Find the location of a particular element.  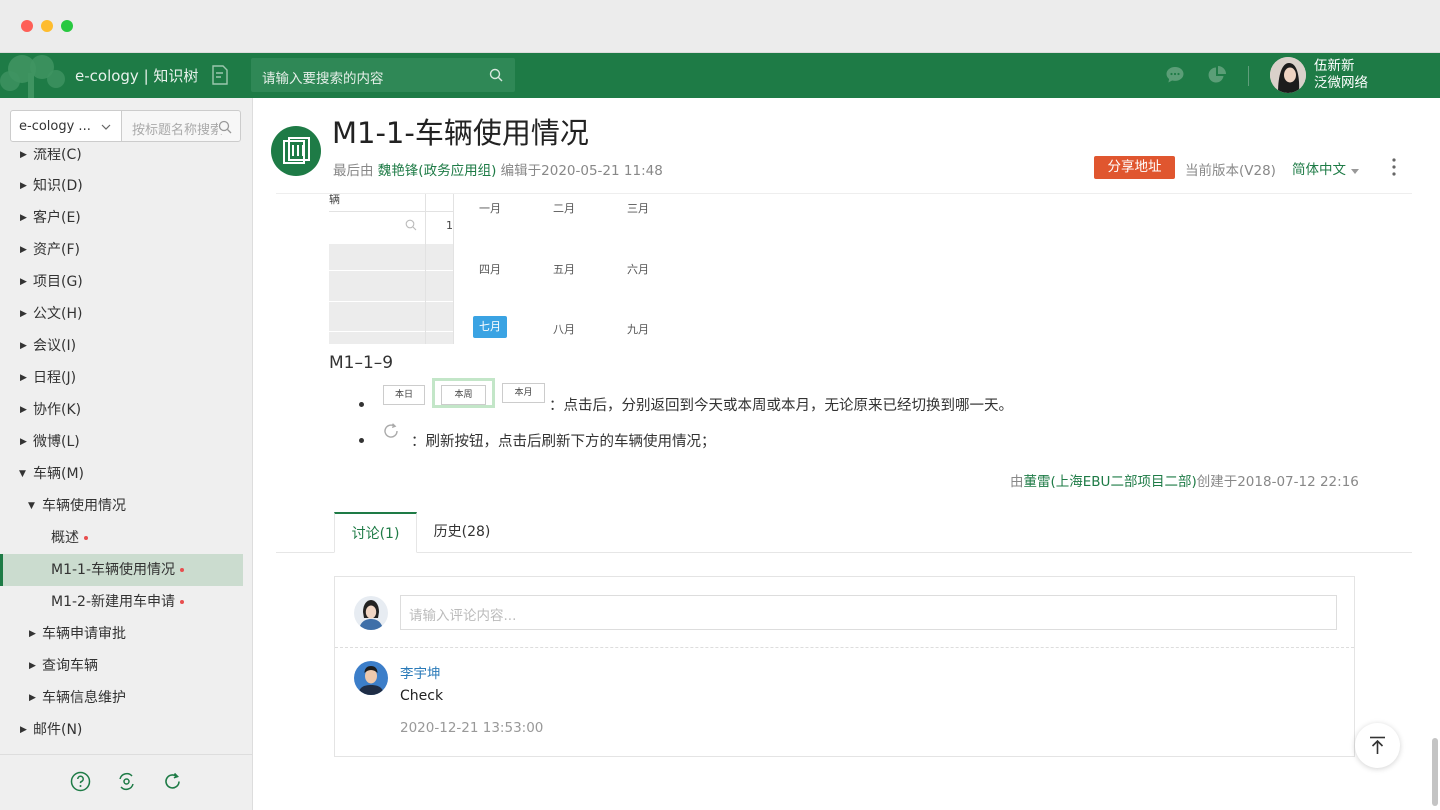

user-avatar is located at coordinates (1288, 75).